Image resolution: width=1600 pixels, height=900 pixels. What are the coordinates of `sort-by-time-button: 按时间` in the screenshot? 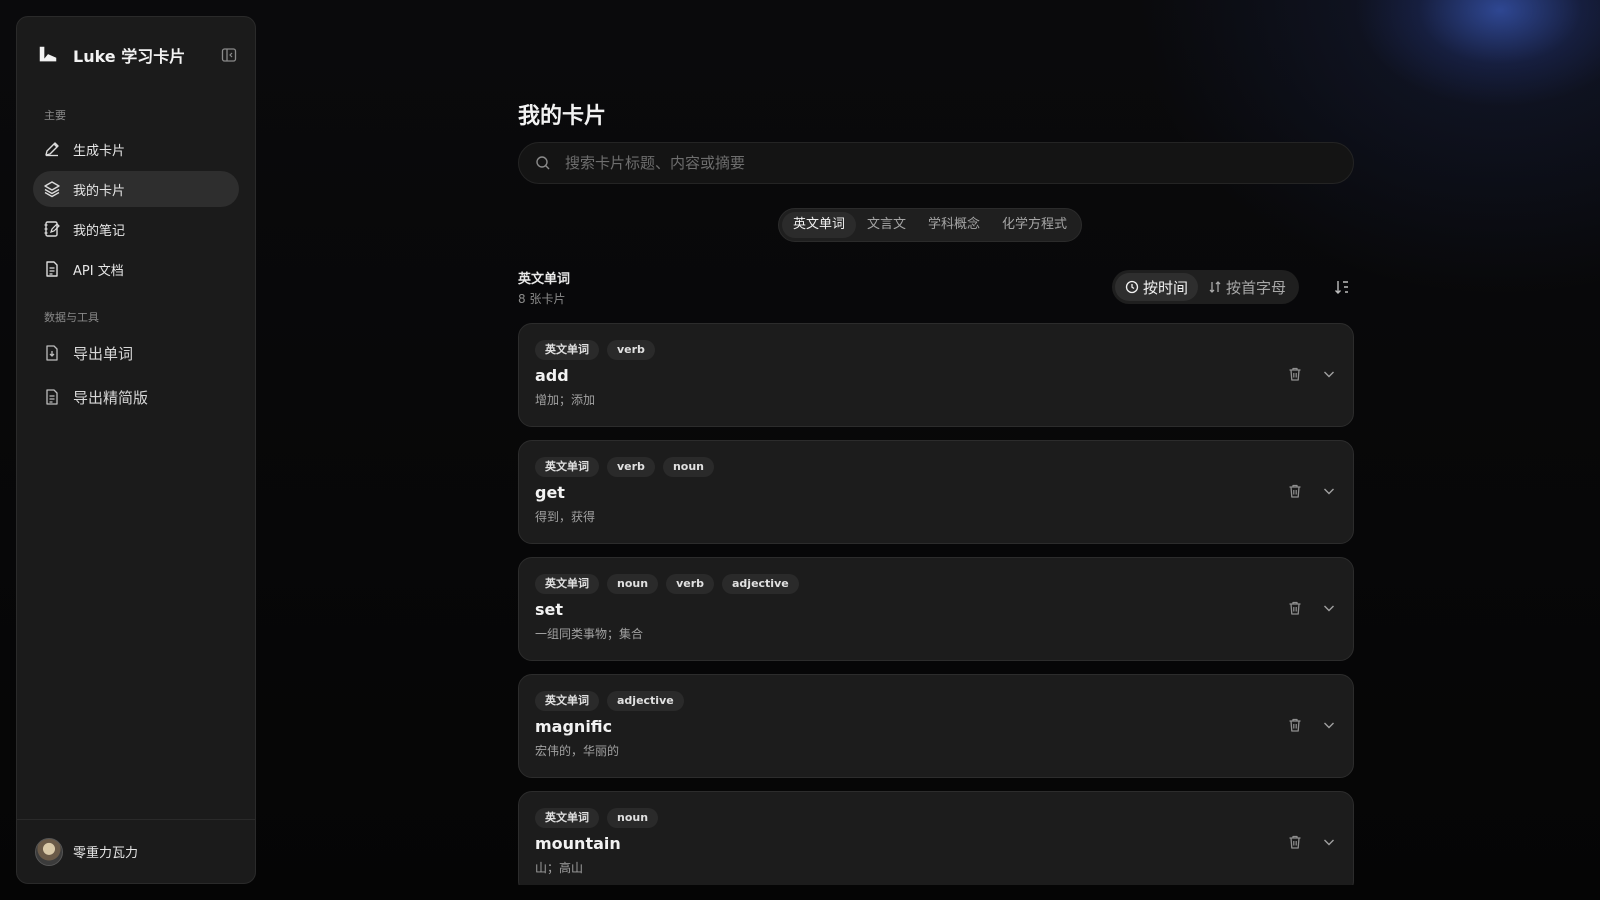 It's located at (1157, 287).